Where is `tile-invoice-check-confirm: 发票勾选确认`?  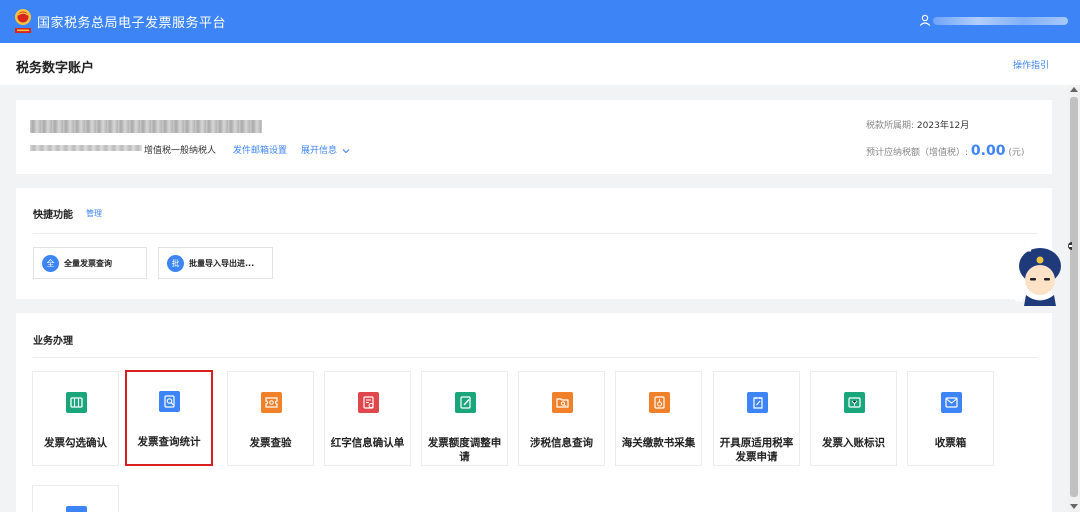 tile-invoice-check-confirm: 发票勾选确认 is located at coordinates (75, 418).